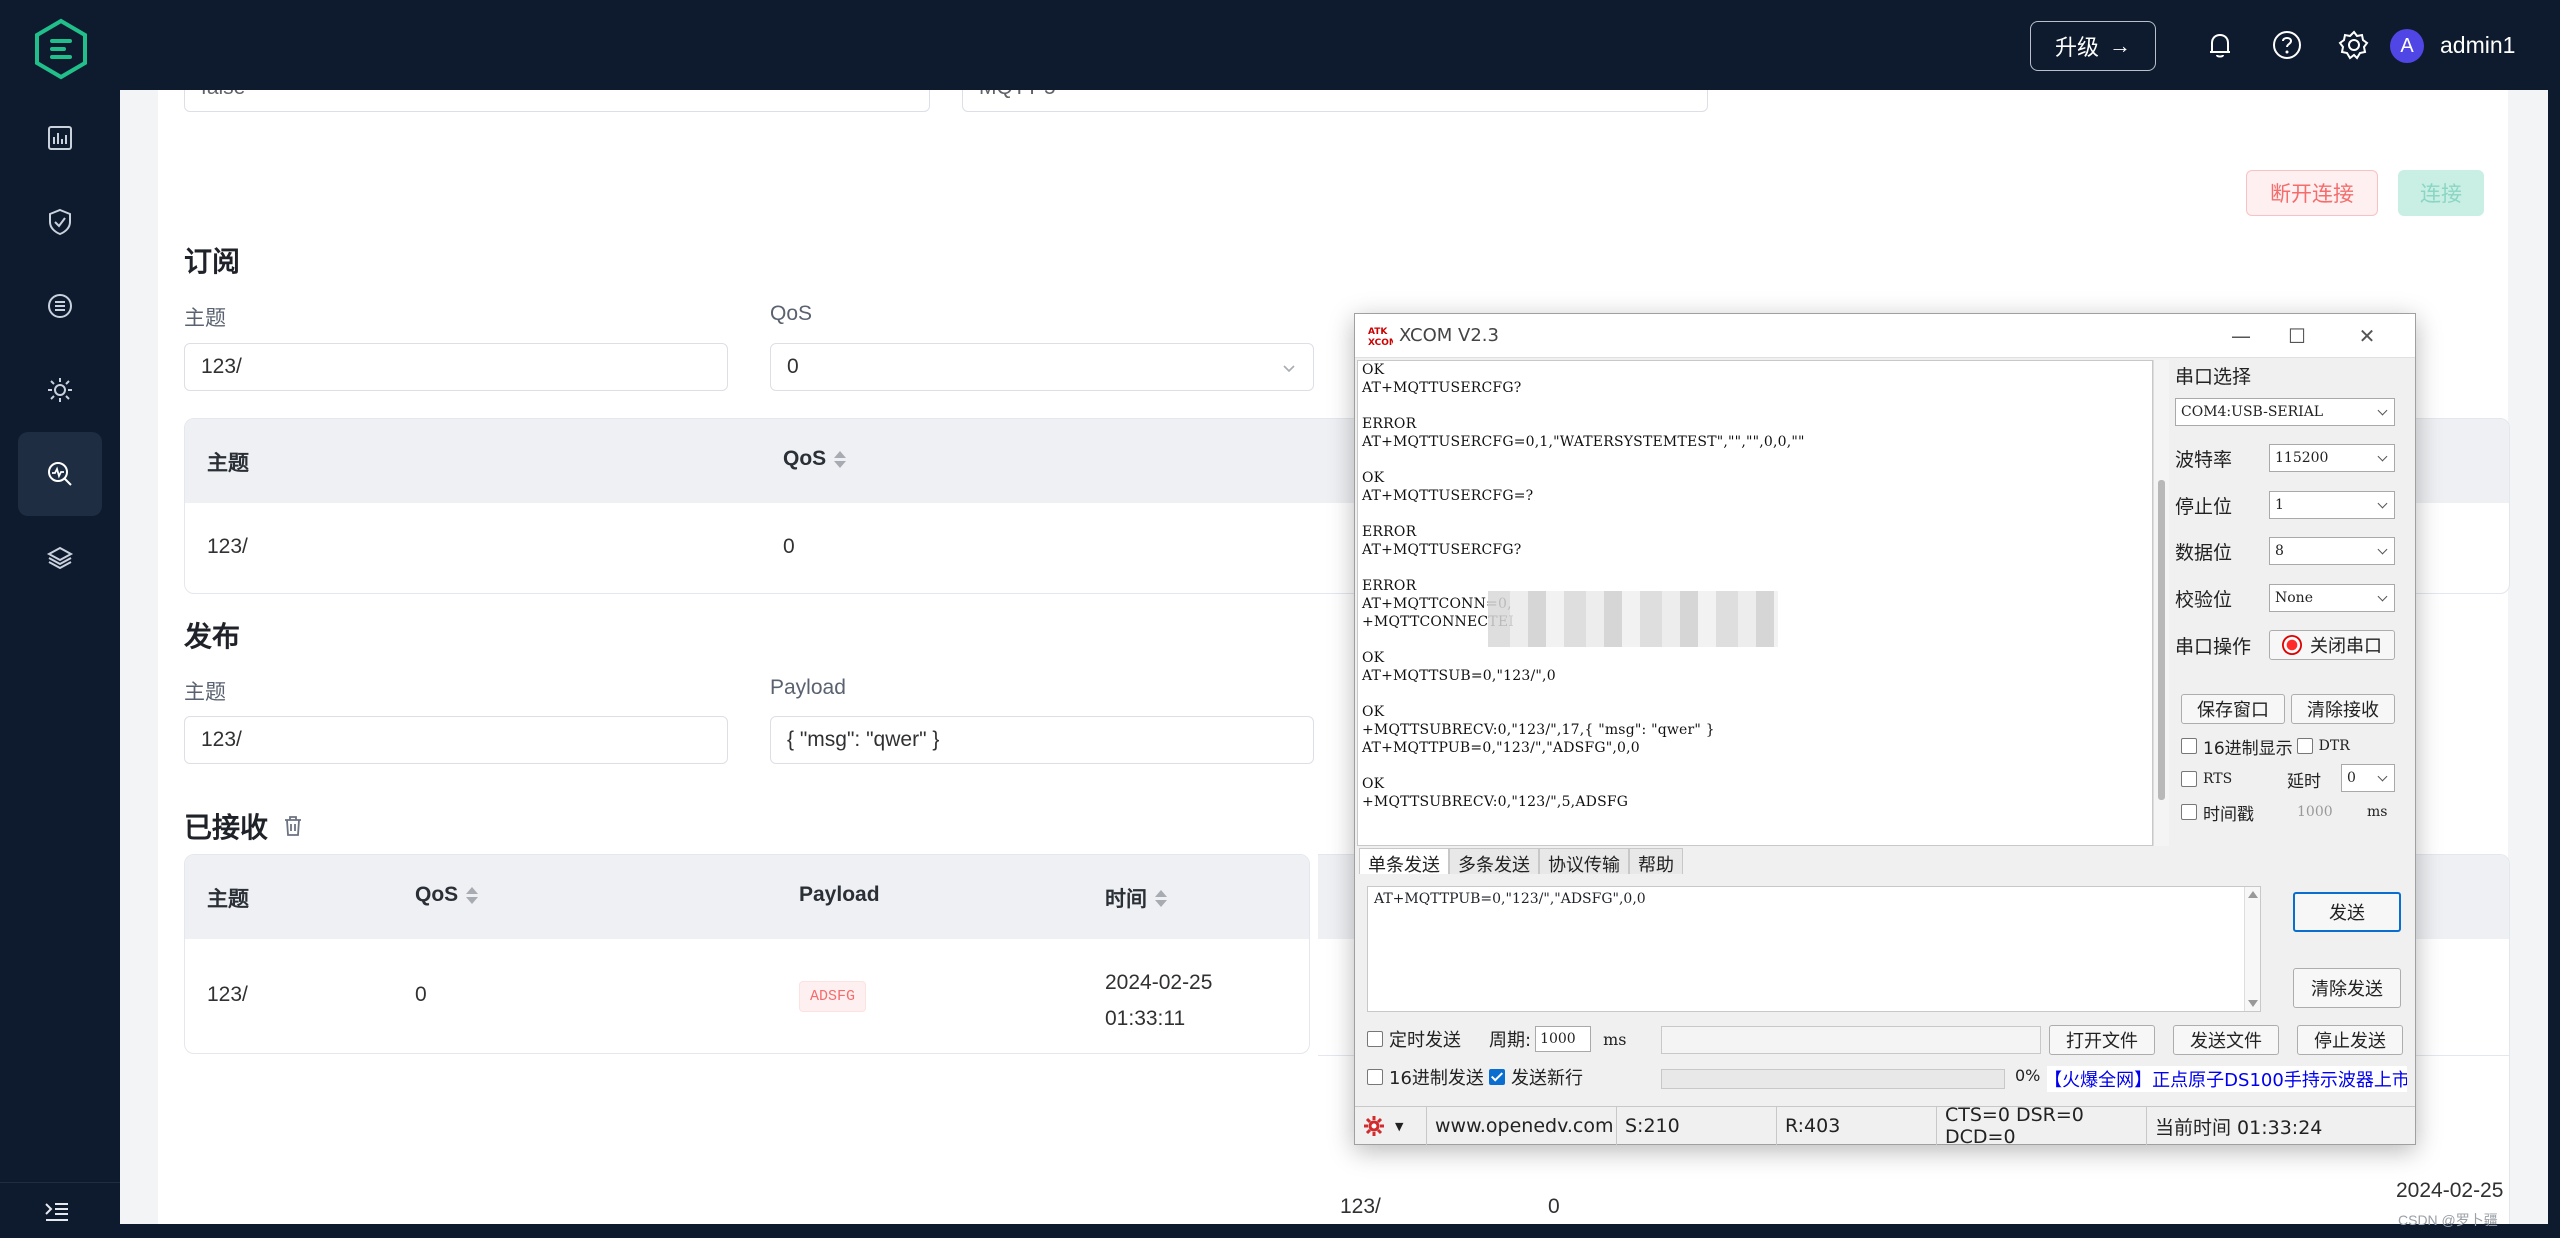  What do you see at coordinates (2347, 988) in the screenshot?
I see `clear-send-button: 清除发送` at bounding box center [2347, 988].